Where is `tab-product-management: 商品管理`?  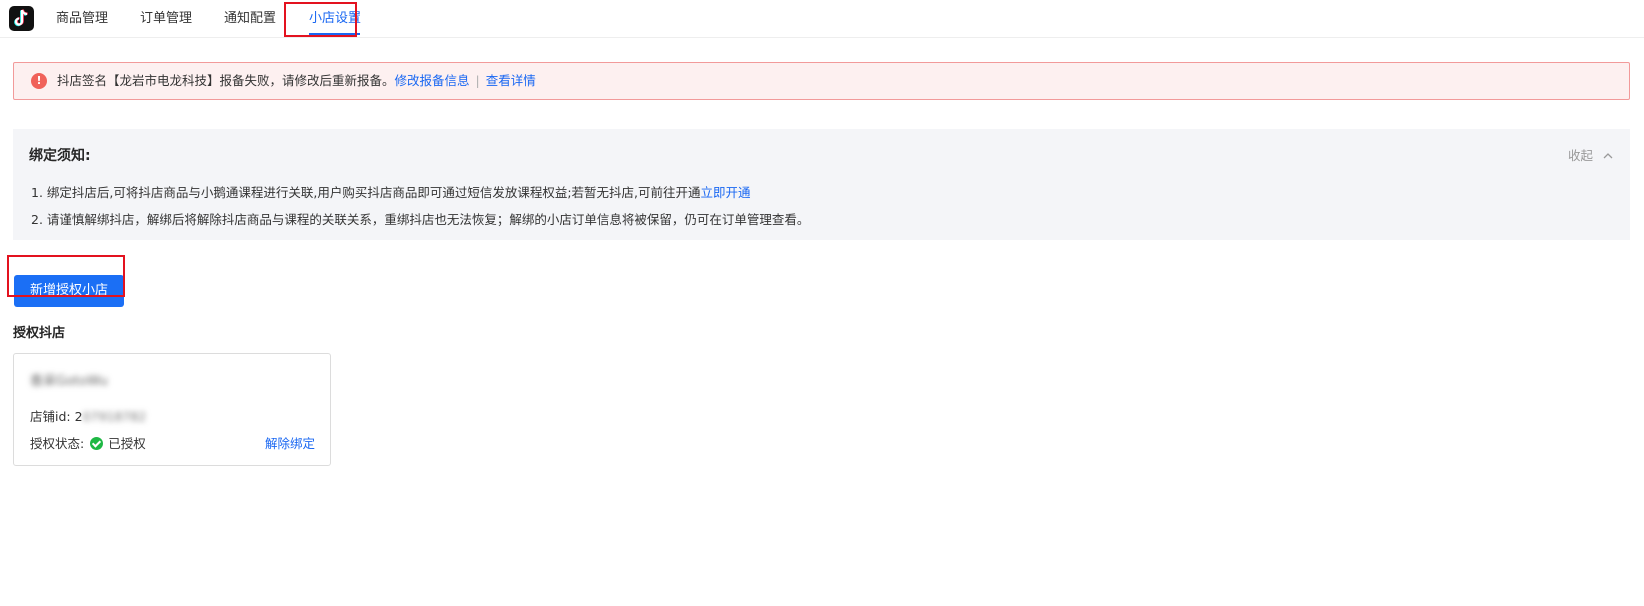 tab-product-management: 商品管理 is located at coordinates (82, 19).